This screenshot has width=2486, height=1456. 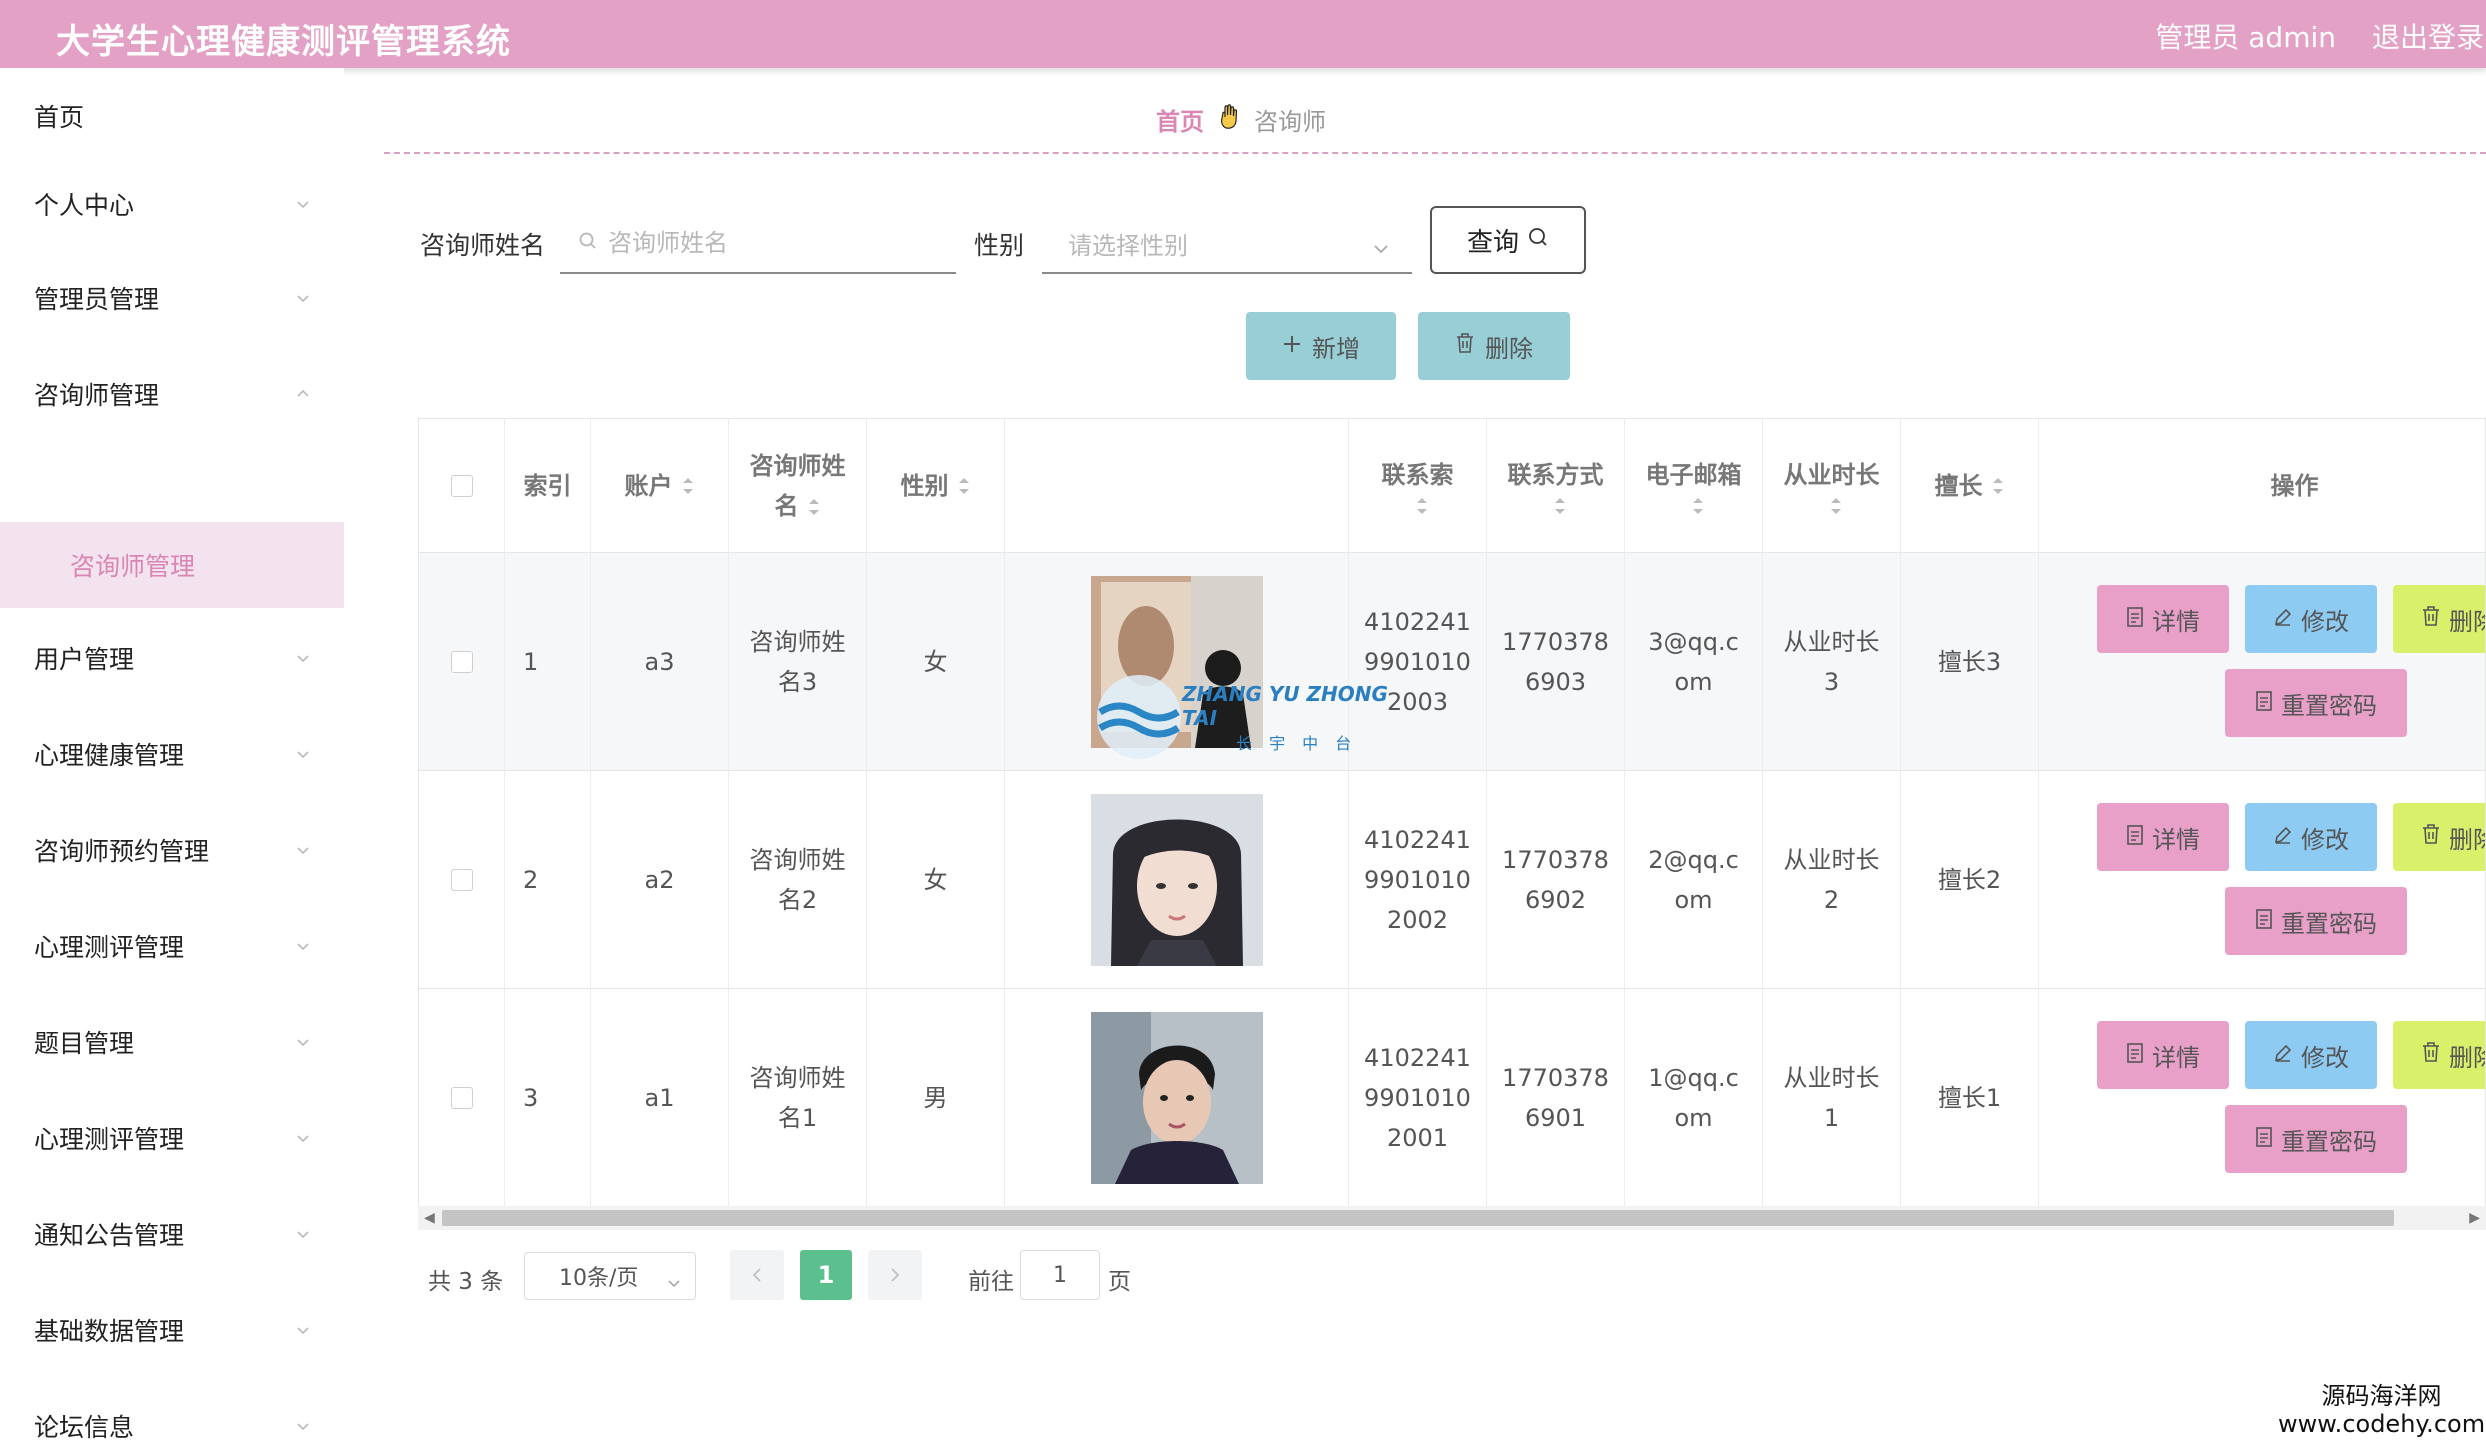 I want to click on page-number-button: 1, so click(x=826, y=1275).